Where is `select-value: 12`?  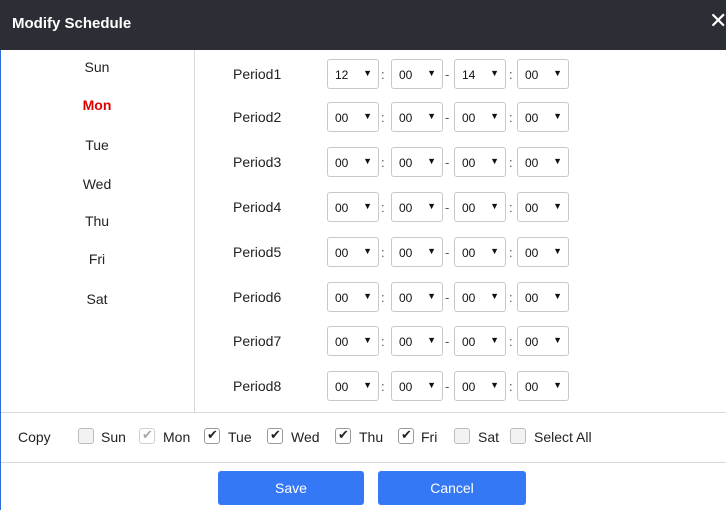 select-value: 12 is located at coordinates (342, 75).